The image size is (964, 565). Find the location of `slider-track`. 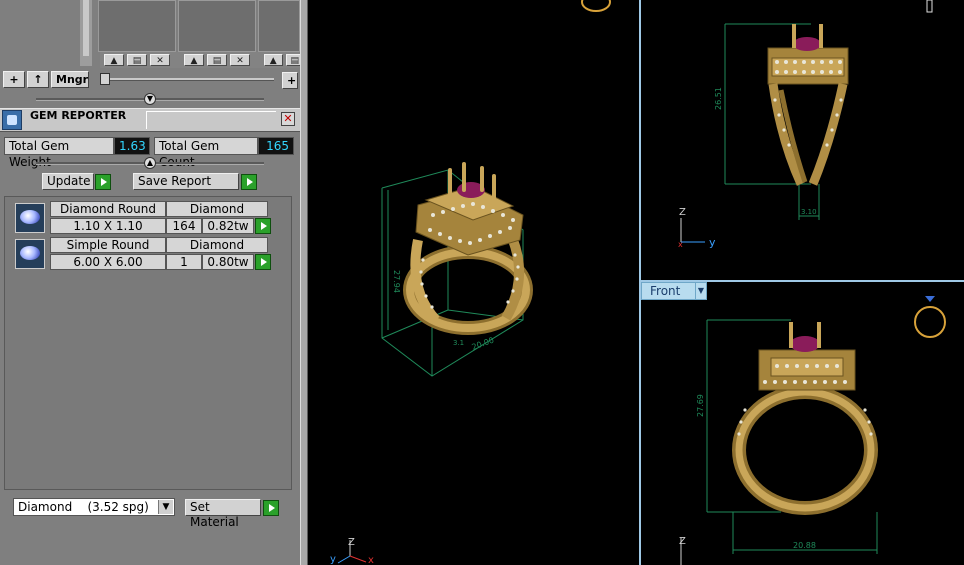

slider-track is located at coordinates (189, 79).